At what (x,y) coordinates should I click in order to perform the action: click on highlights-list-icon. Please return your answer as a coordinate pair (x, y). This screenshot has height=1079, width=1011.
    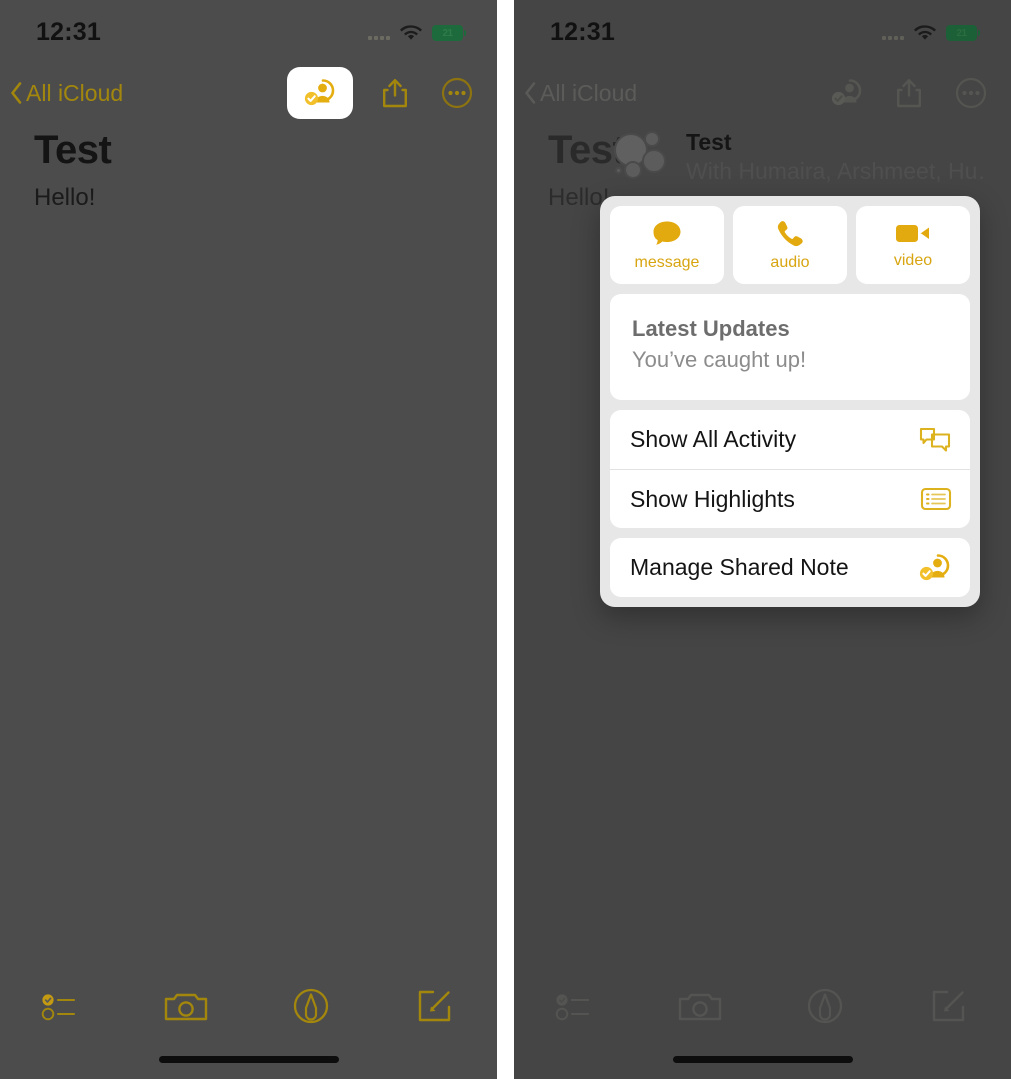
    Looking at the image, I should click on (935, 499).